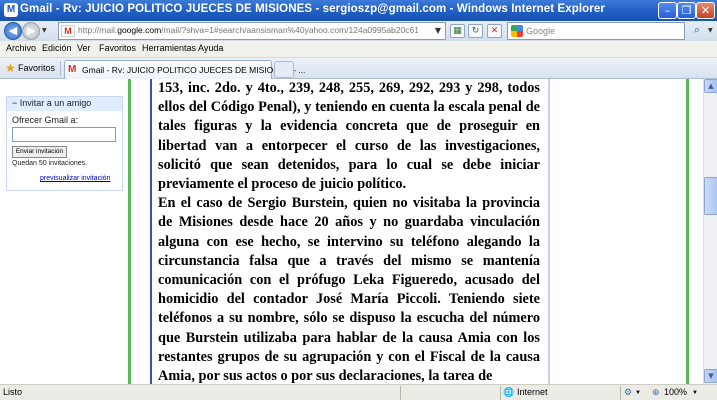 This screenshot has height=400, width=717. What do you see at coordinates (697, 31) in the screenshot?
I see `search-icon: ⌕` at bounding box center [697, 31].